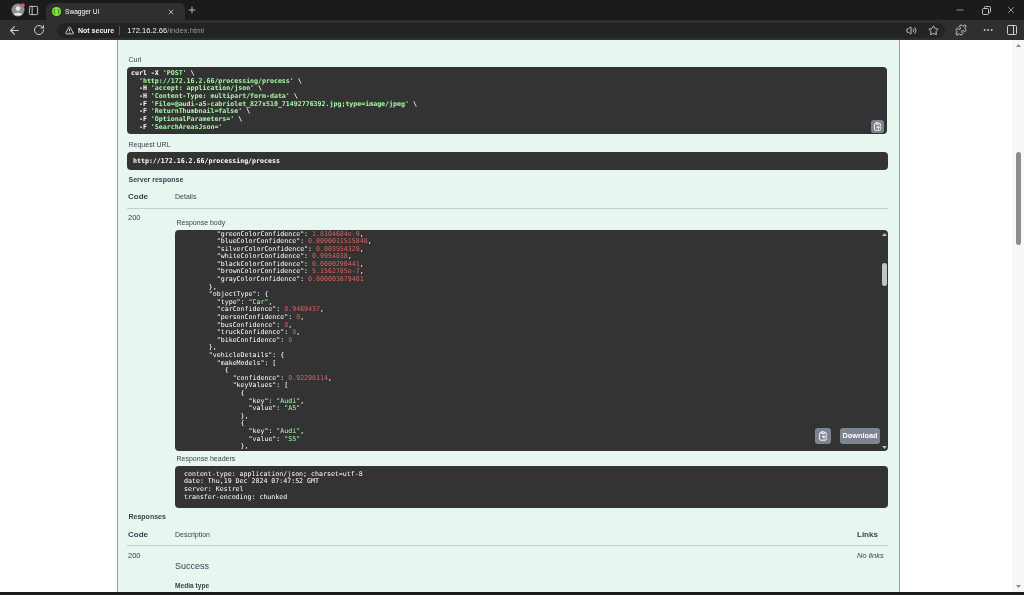 Image resolution: width=1024 pixels, height=595 pixels. Describe the element at coordinates (867, 534) in the screenshot. I see `column-header: Links` at that location.